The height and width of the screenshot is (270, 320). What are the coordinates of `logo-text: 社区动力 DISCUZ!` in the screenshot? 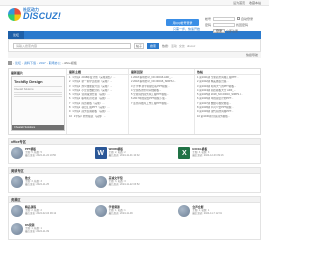 It's located at (42, 14).